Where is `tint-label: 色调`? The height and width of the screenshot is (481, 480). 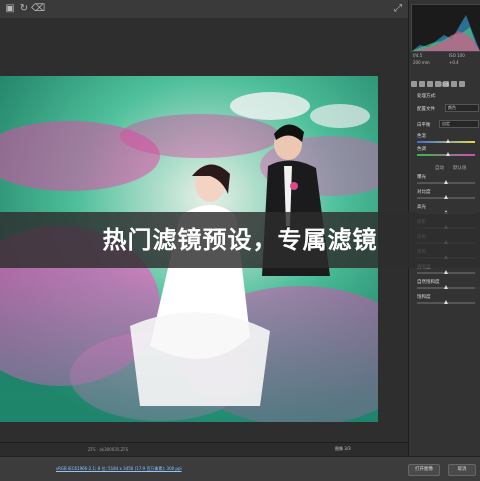 tint-label: 色调 is located at coordinates (421, 149).